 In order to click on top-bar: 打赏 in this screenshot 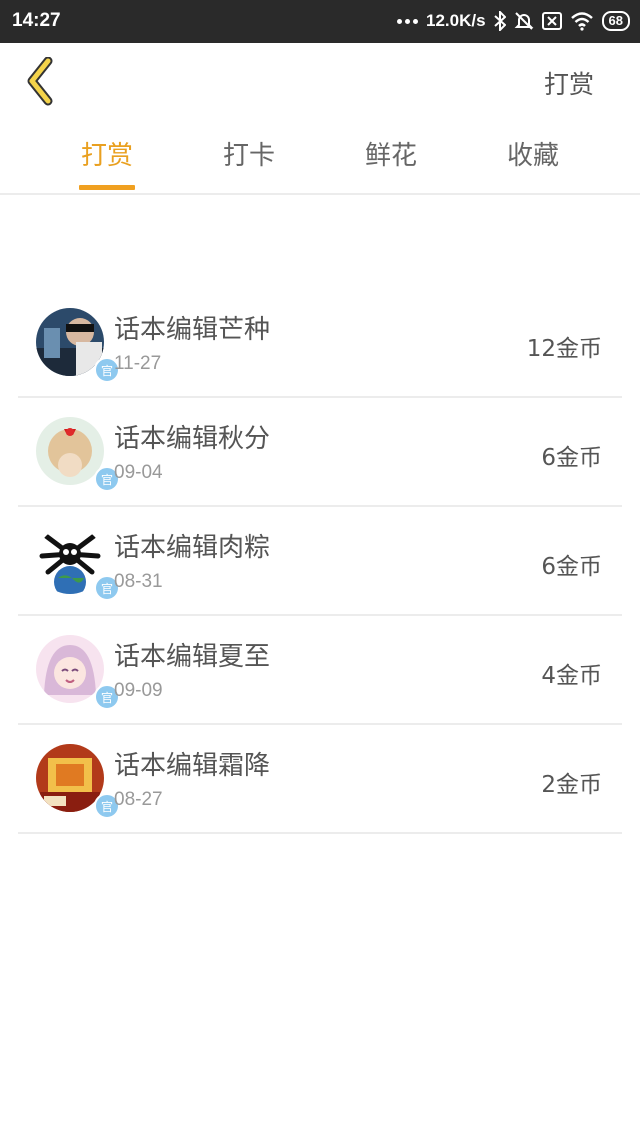, I will do `click(320, 83)`.